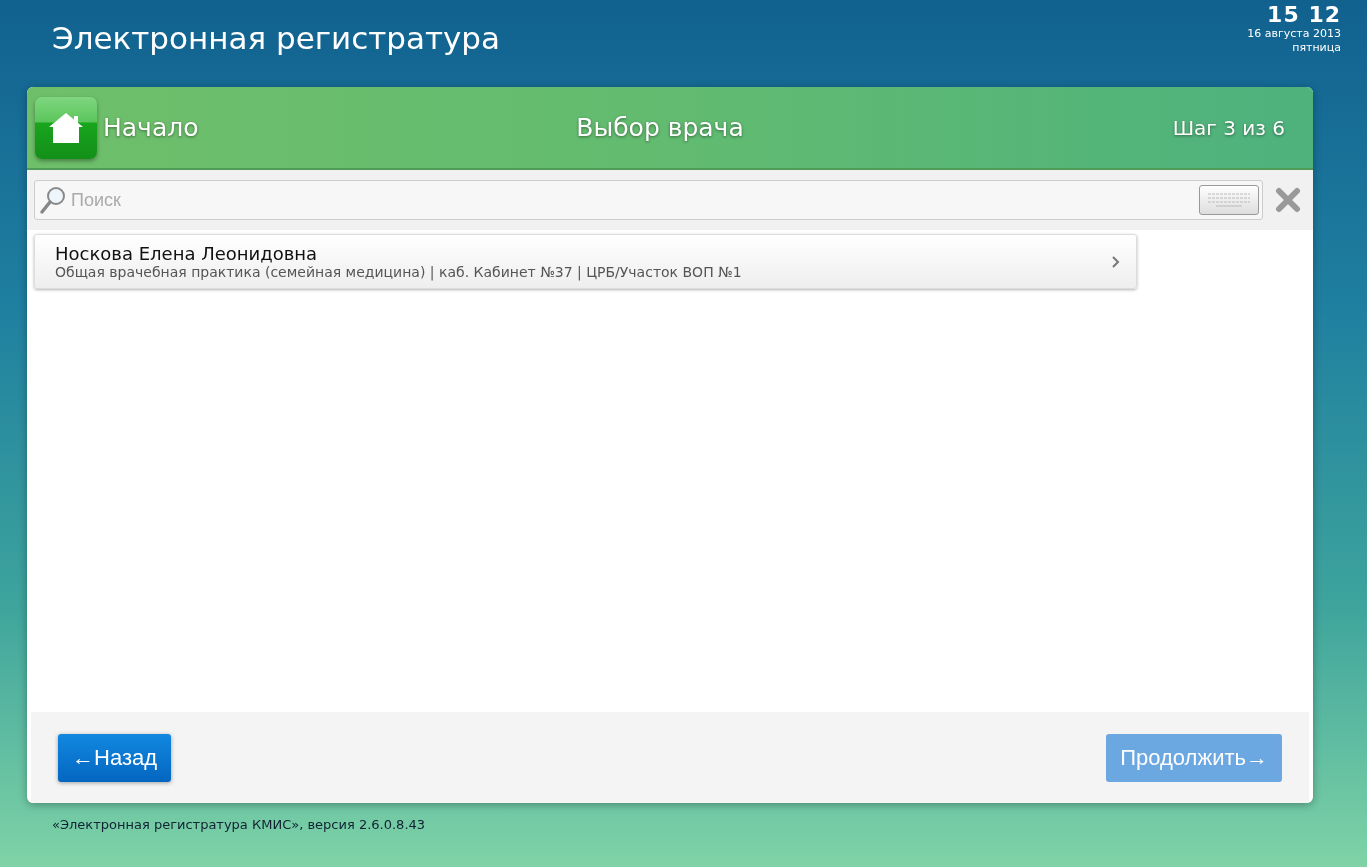 This screenshot has width=1367, height=867. Describe the element at coordinates (1294, 34) in the screenshot. I see `clock-date: 16 августа 2013` at that location.